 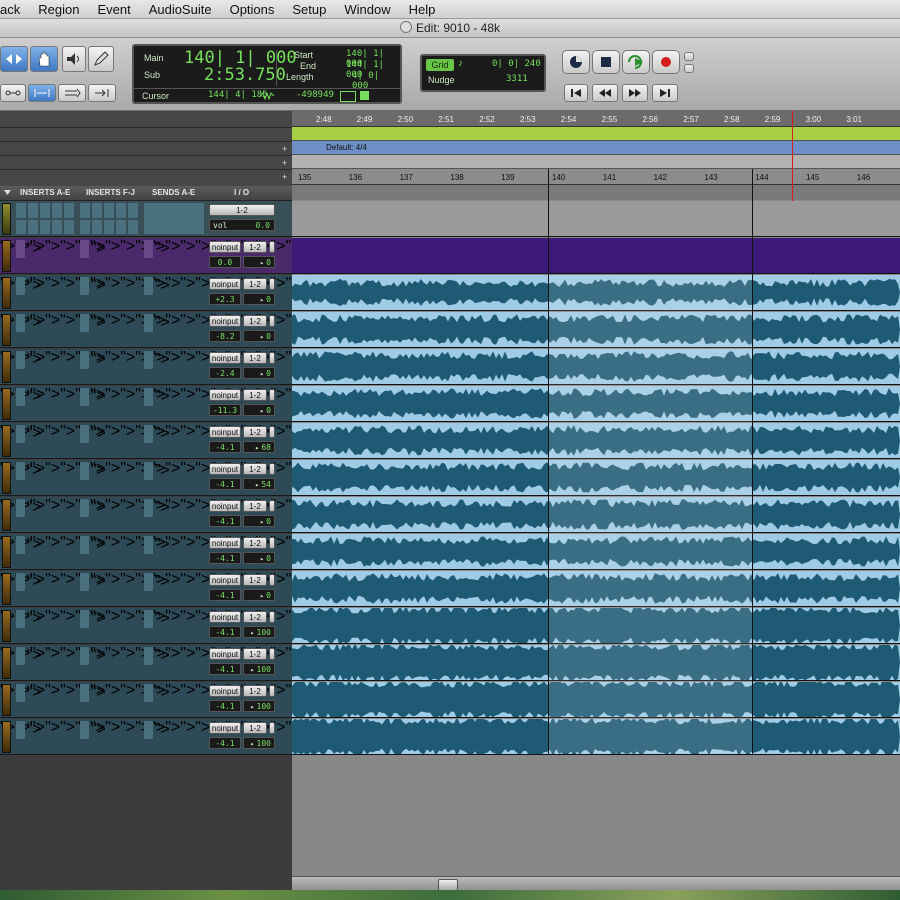 What do you see at coordinates (45, 218) in the screenshot?
I see `inserts-ae-slots` at bounding box center [45, 218].